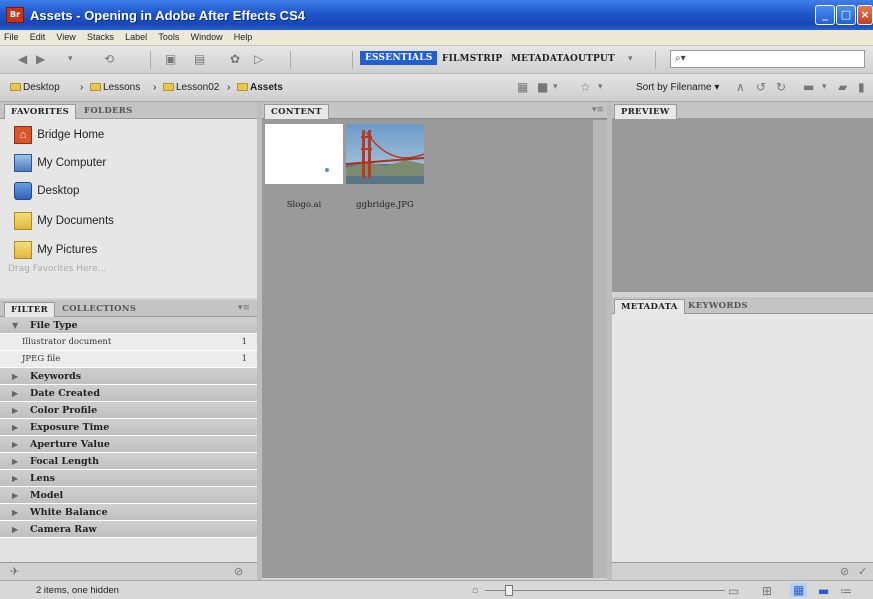  What do you see at coordinates (108, 111) in the screenshot?
I see `tab-folders: FOLDERS` at bounding box center [108, 111].